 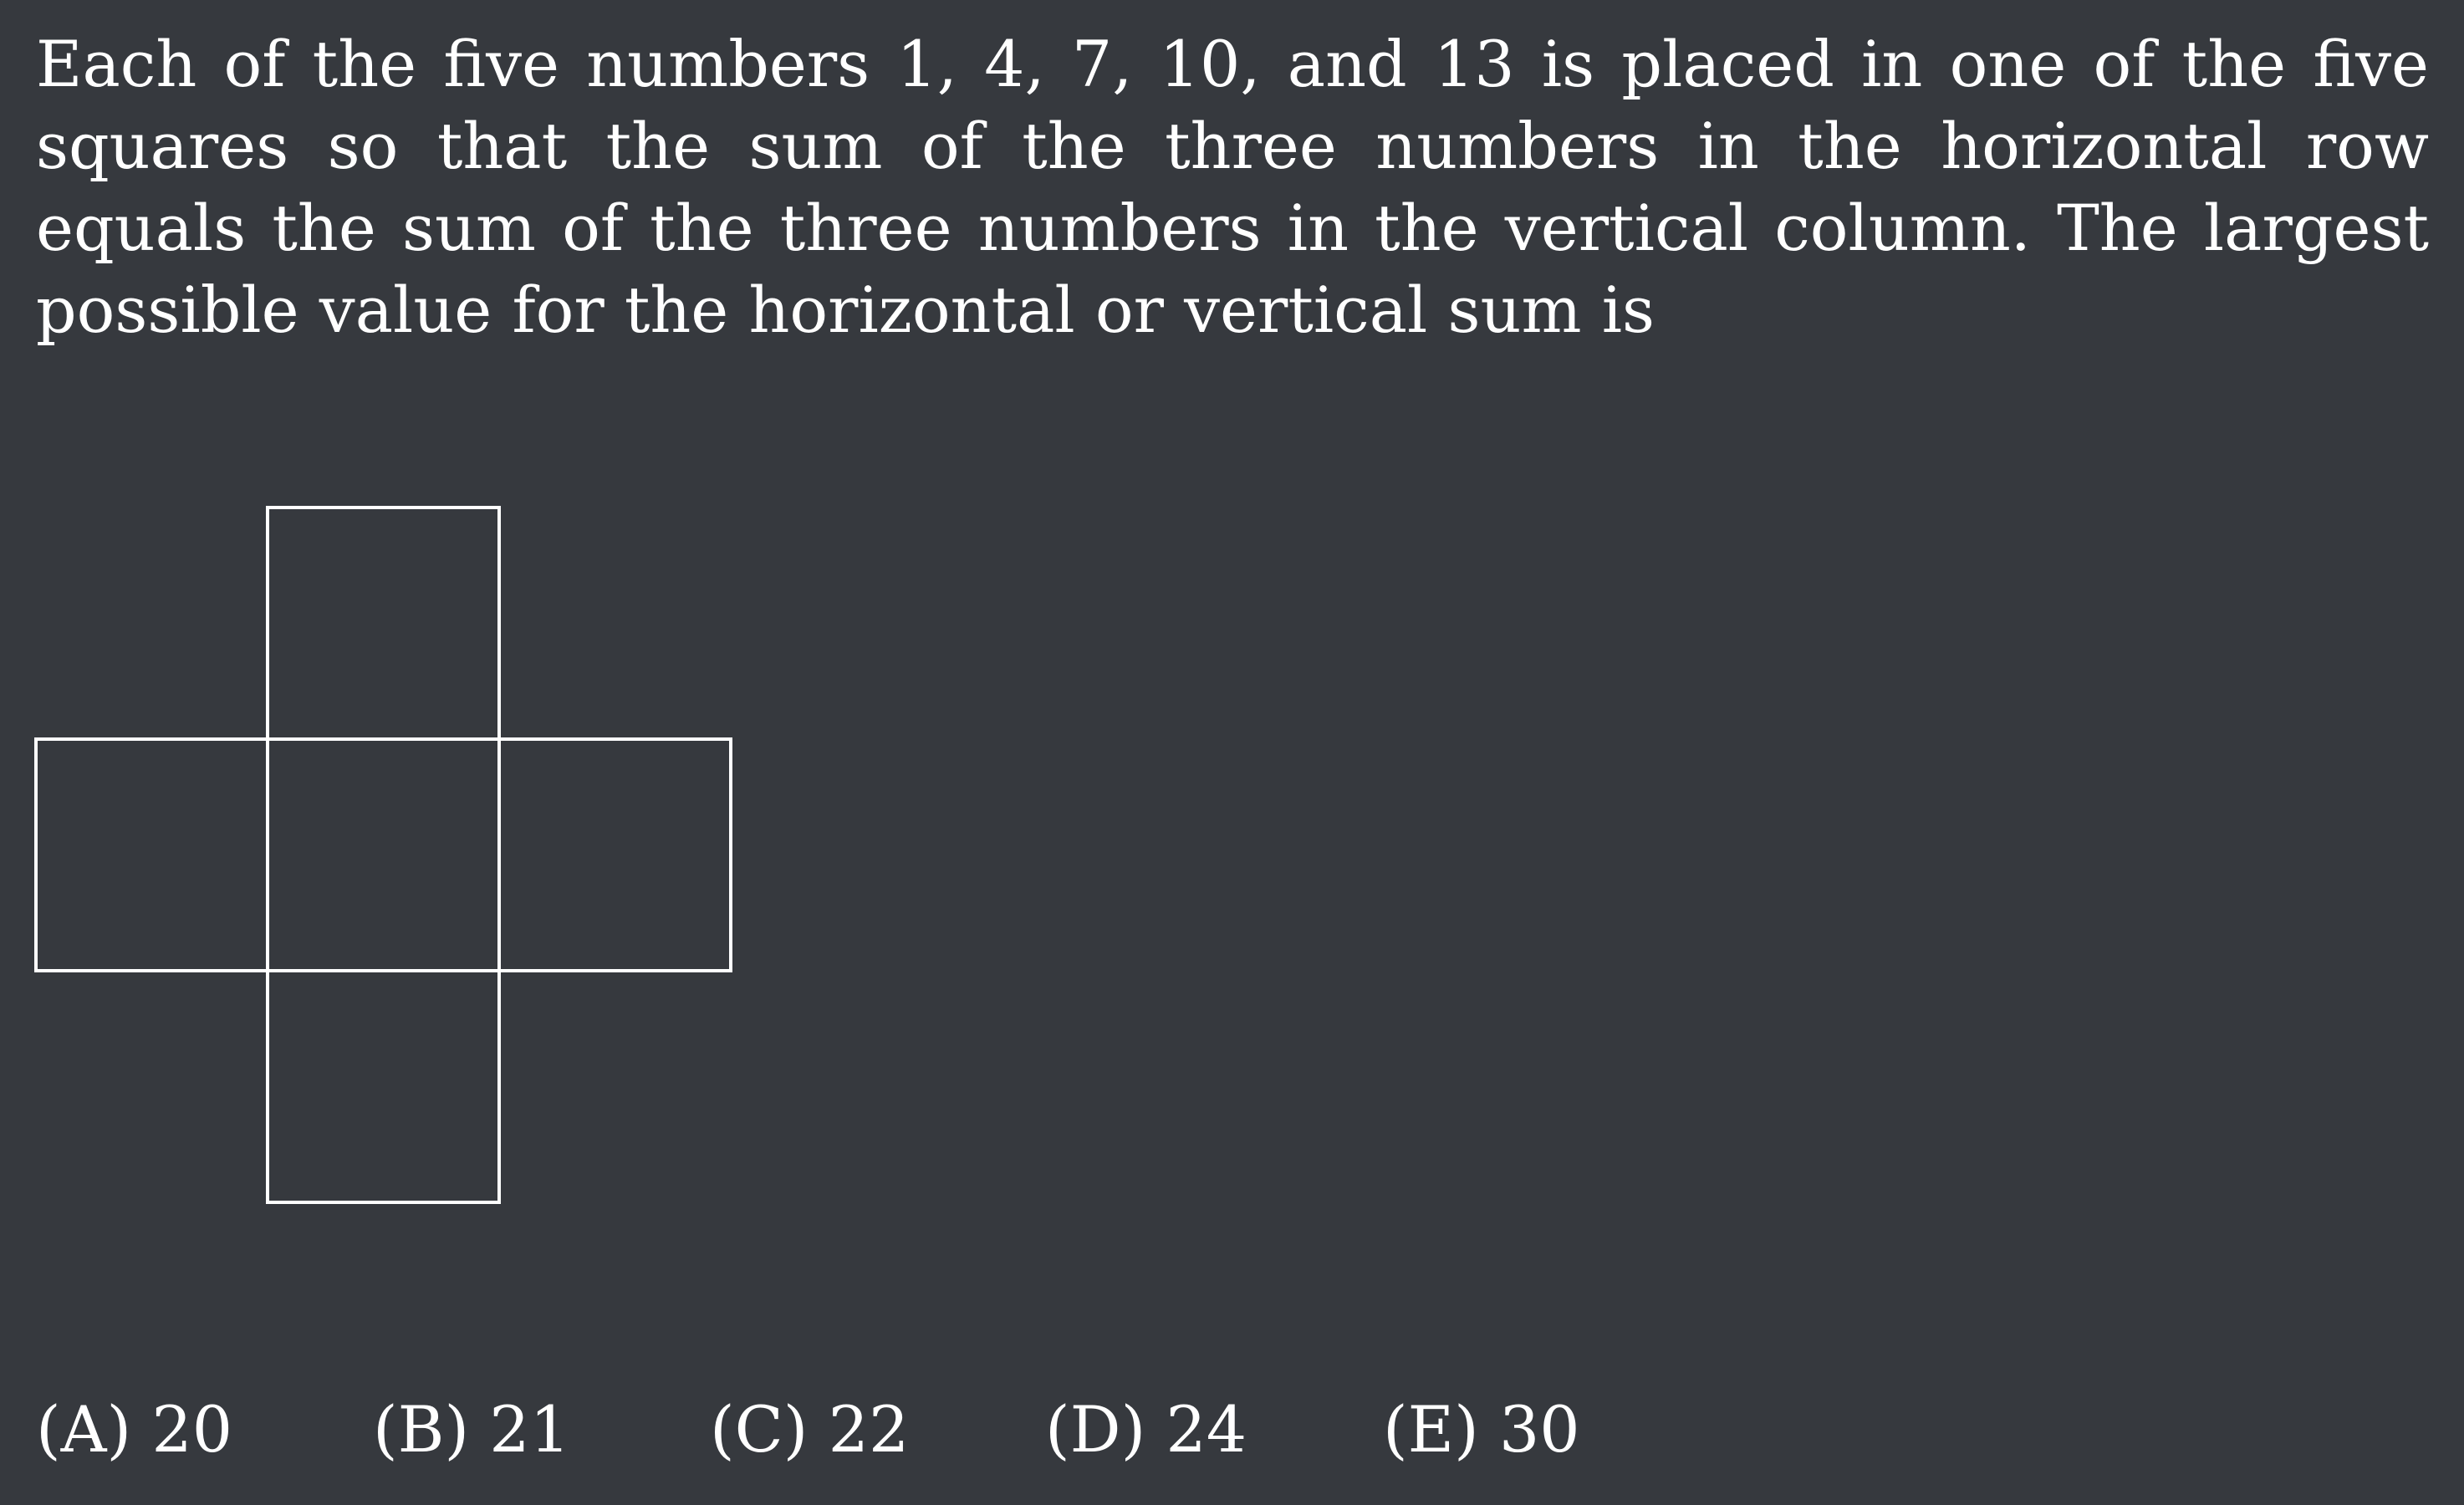 What do you see at coordinates (471, 1430) in the screenshot?
I see `answer-choice-b: (B) 21` at bounding box center [471, 1430].